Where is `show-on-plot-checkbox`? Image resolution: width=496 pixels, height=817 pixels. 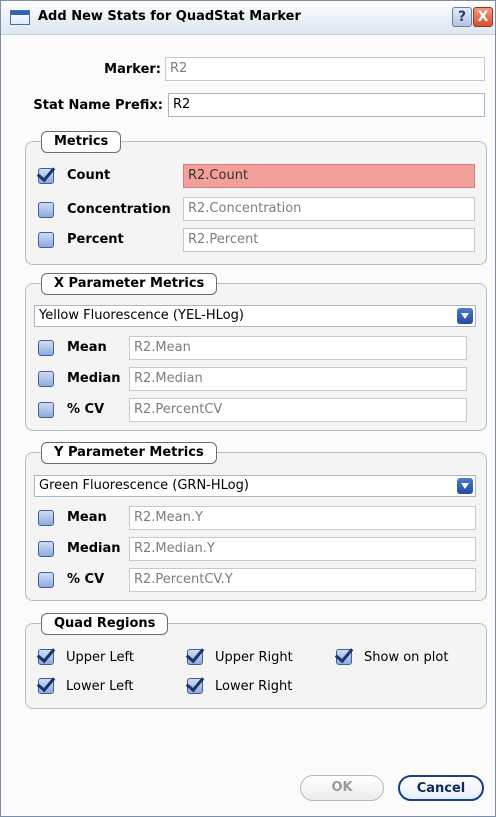 show-on-plot-checkbox is located at coordinates (344, 657).